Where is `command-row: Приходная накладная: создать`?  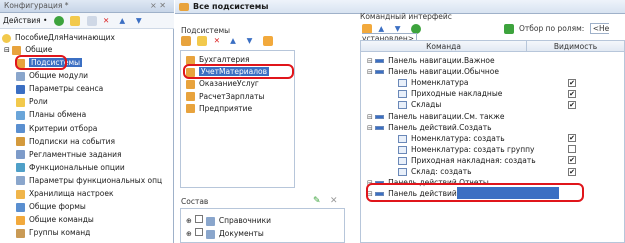 command-row: Приходная накладная: создать is located at coordinates (467, 160).